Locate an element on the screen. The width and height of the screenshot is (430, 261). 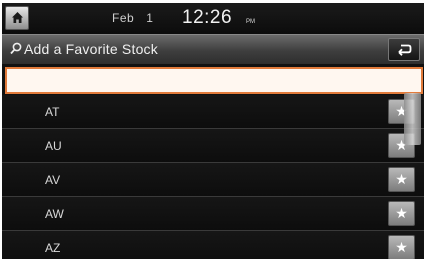
list-scrollbar is located at coordinates (412, 119).